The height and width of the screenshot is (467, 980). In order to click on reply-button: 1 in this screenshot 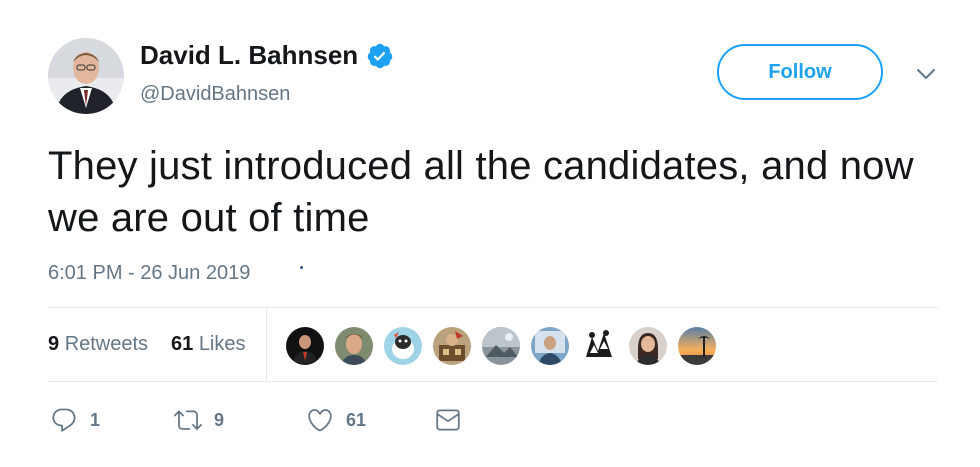, I will do `click(75, 420)`.